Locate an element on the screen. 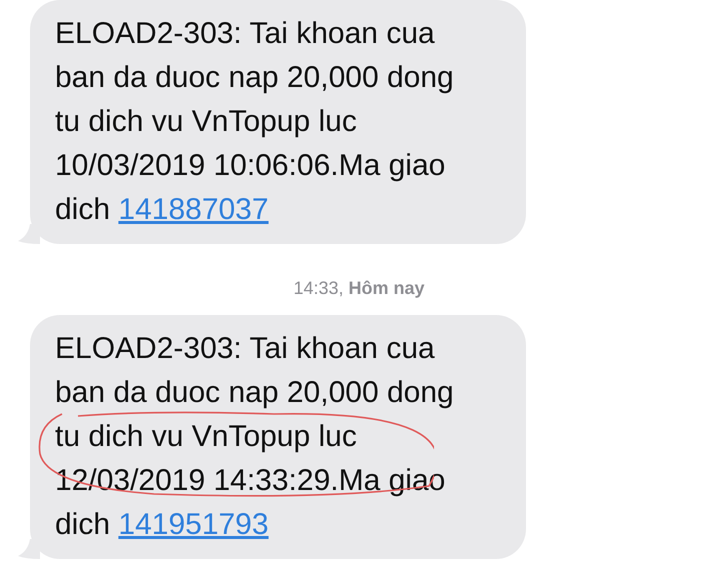 The height and width of the screenshot is (576, 718). transaction-link: 141951793 is located at coordinates (193, 524).